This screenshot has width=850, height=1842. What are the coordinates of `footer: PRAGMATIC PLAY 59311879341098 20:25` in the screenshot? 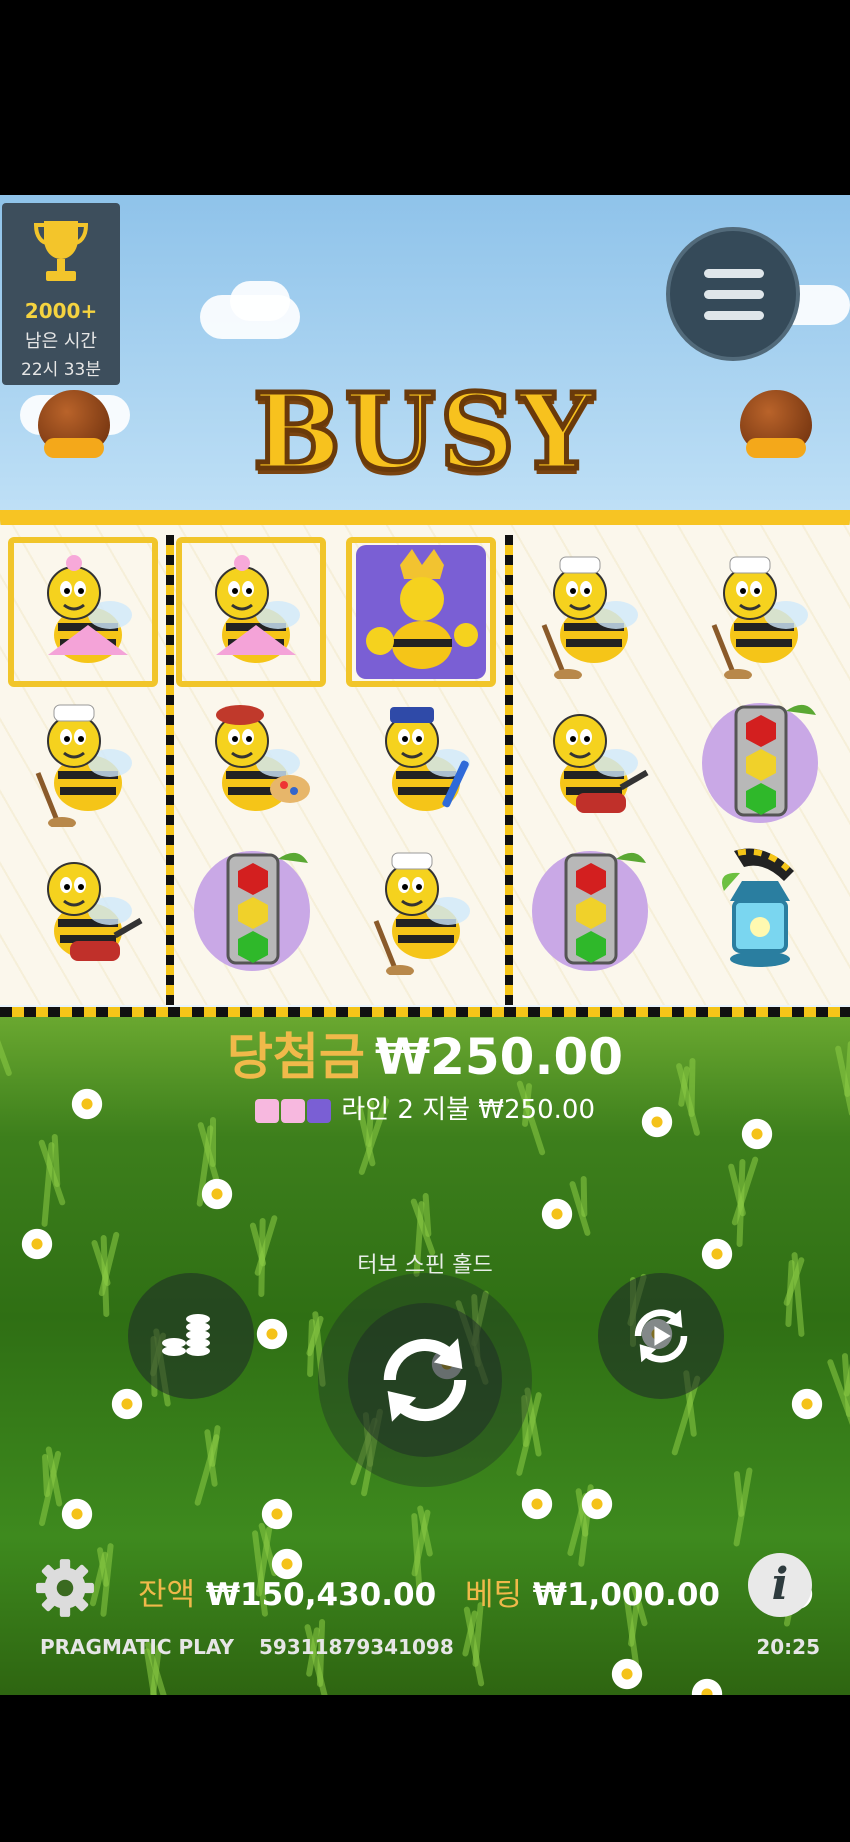 It's located at (430, 1647).